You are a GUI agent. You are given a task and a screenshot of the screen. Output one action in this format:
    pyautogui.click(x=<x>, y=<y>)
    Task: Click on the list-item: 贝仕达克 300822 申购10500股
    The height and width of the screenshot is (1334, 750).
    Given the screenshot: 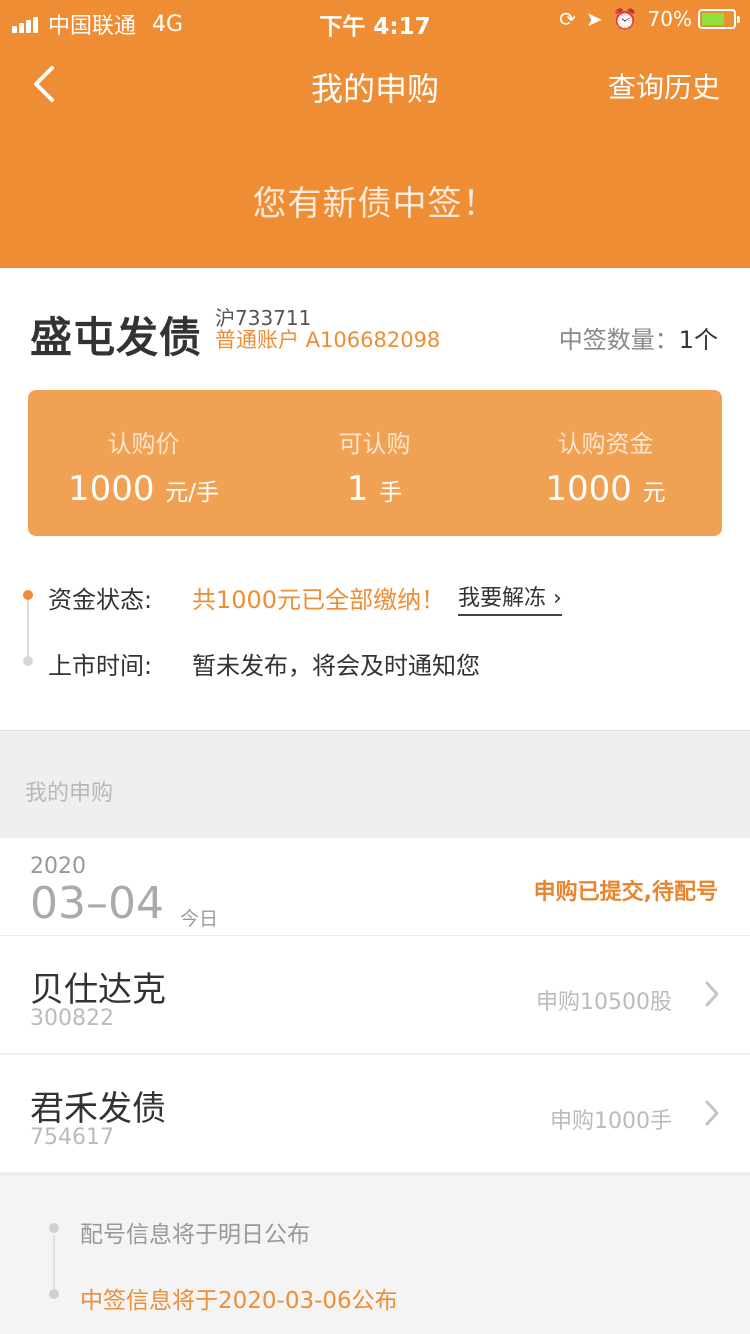 What is the action you would take?
    pyautogui.click(x=375, y=995)
    